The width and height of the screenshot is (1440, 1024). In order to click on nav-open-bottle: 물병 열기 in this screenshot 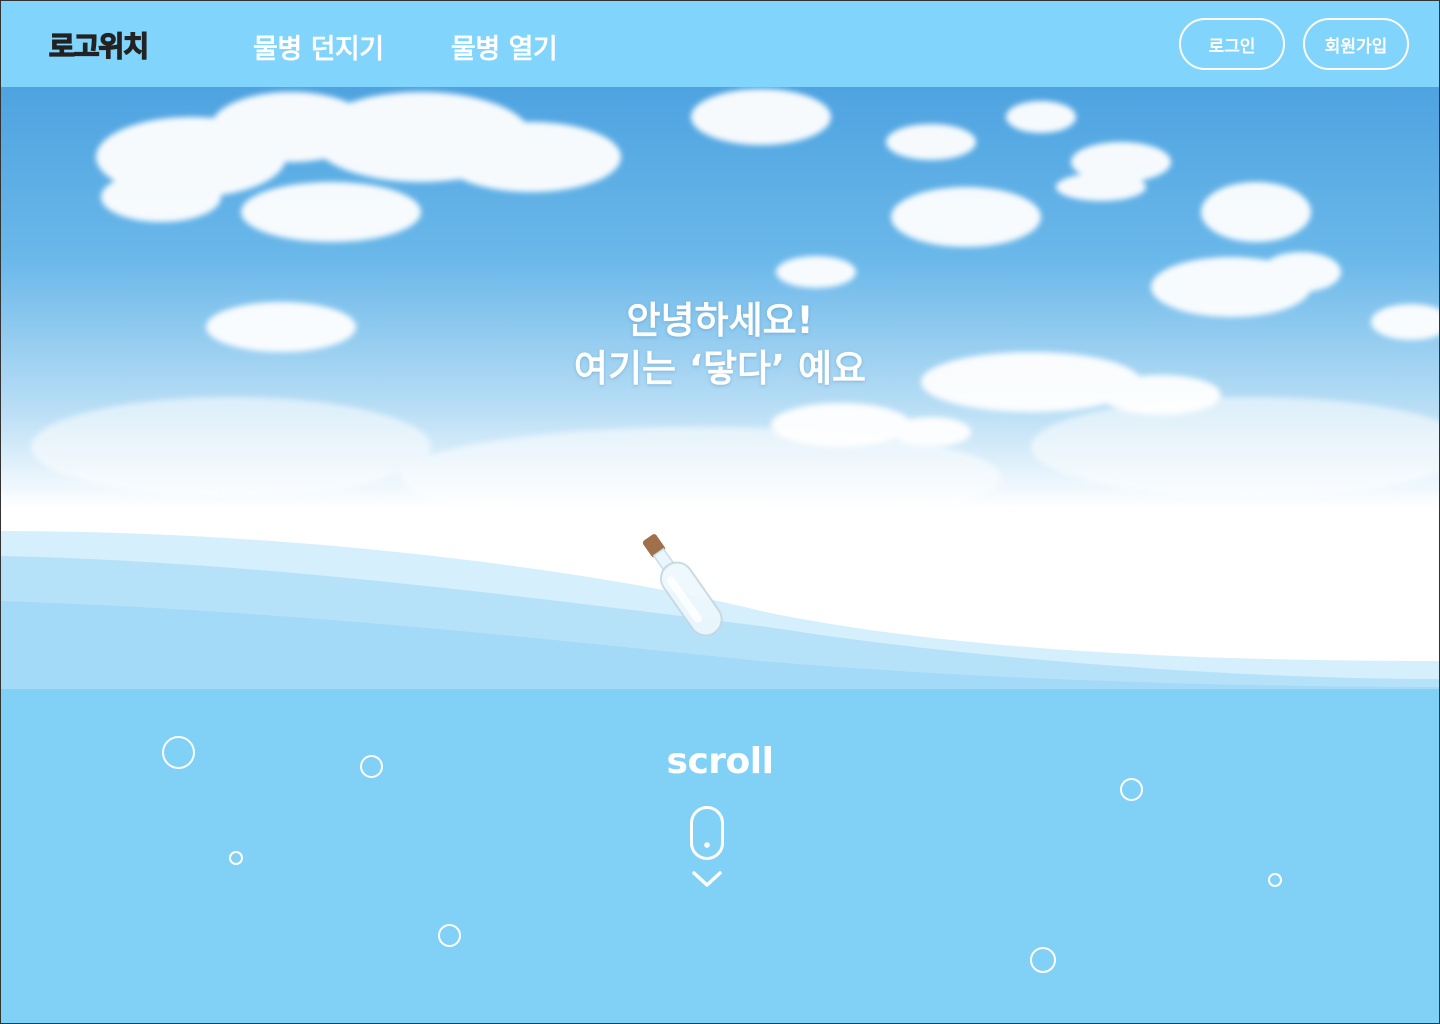, I will do `click(504, 46)`.